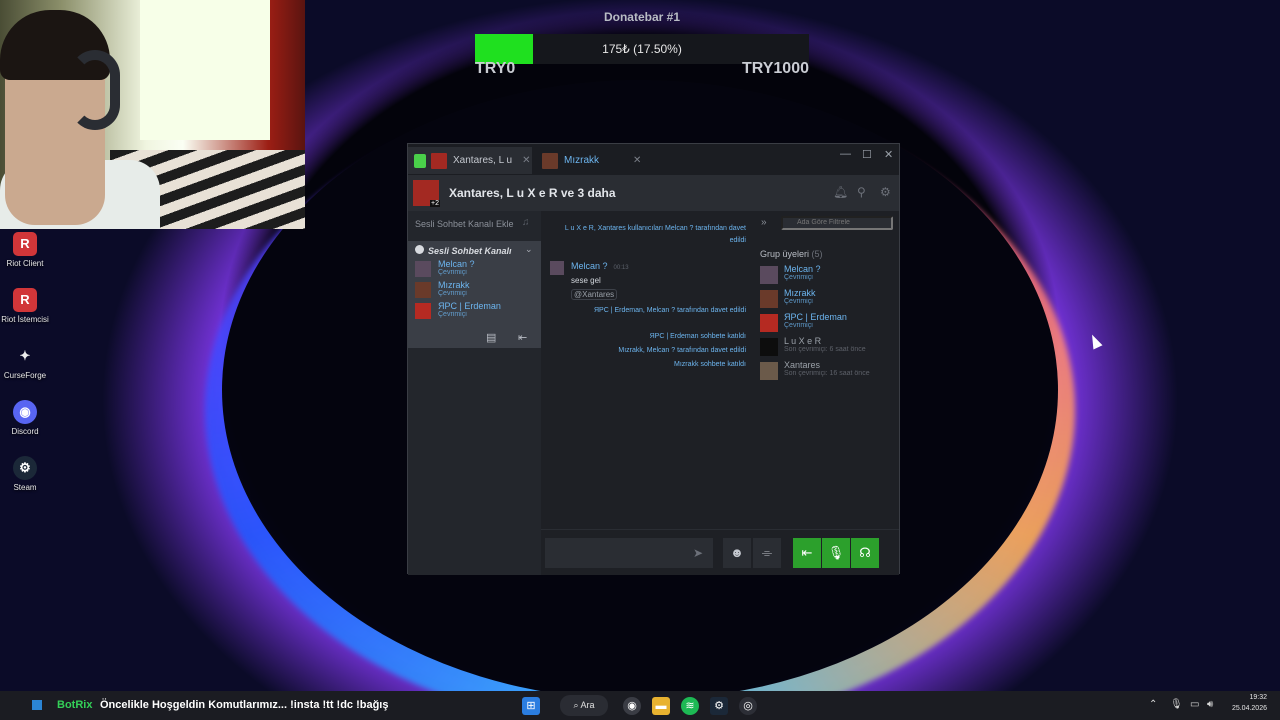  I want to click on windows-start-icon: ⊞, so click(531, 706).